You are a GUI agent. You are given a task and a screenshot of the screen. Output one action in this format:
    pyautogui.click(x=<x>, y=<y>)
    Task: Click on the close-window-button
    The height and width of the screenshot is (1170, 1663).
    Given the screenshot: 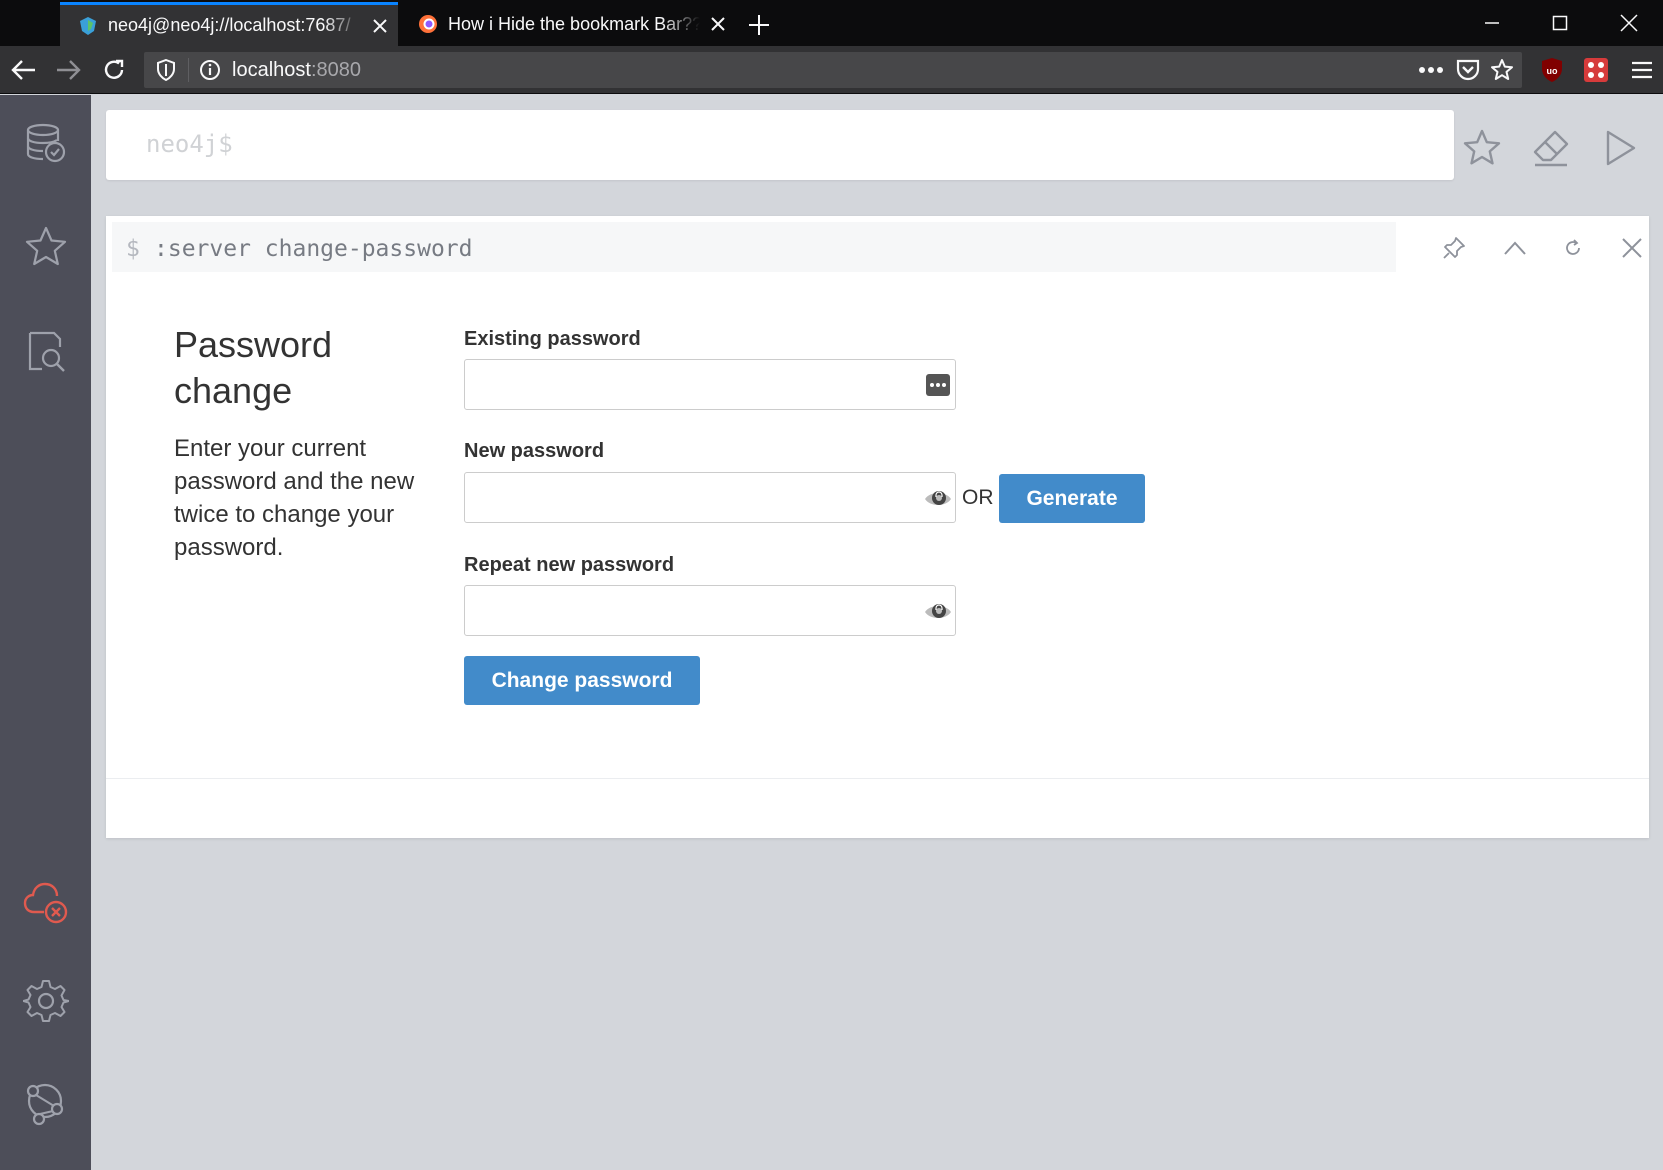 What is the action you would take?
    pyautogui.click(x=1629, y=23)
    